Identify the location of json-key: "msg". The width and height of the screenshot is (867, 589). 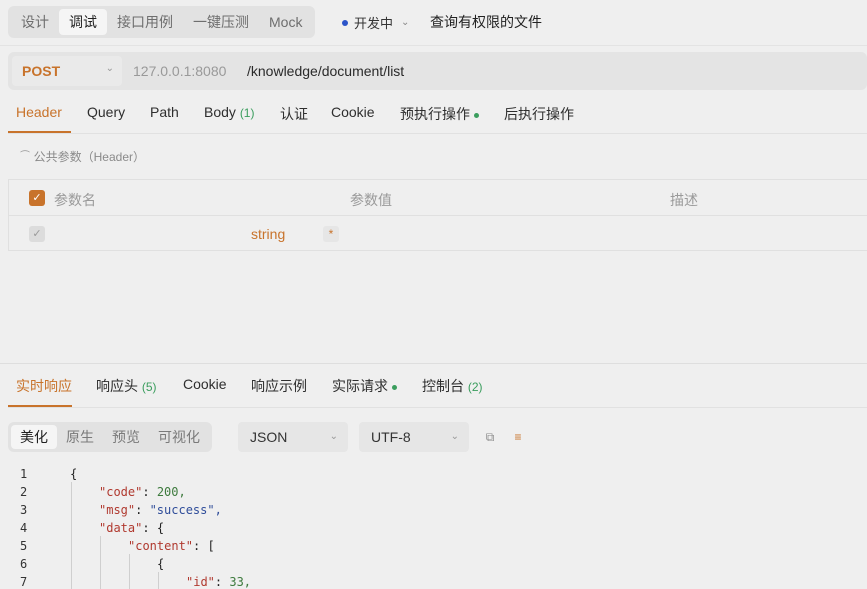
(117, 510).